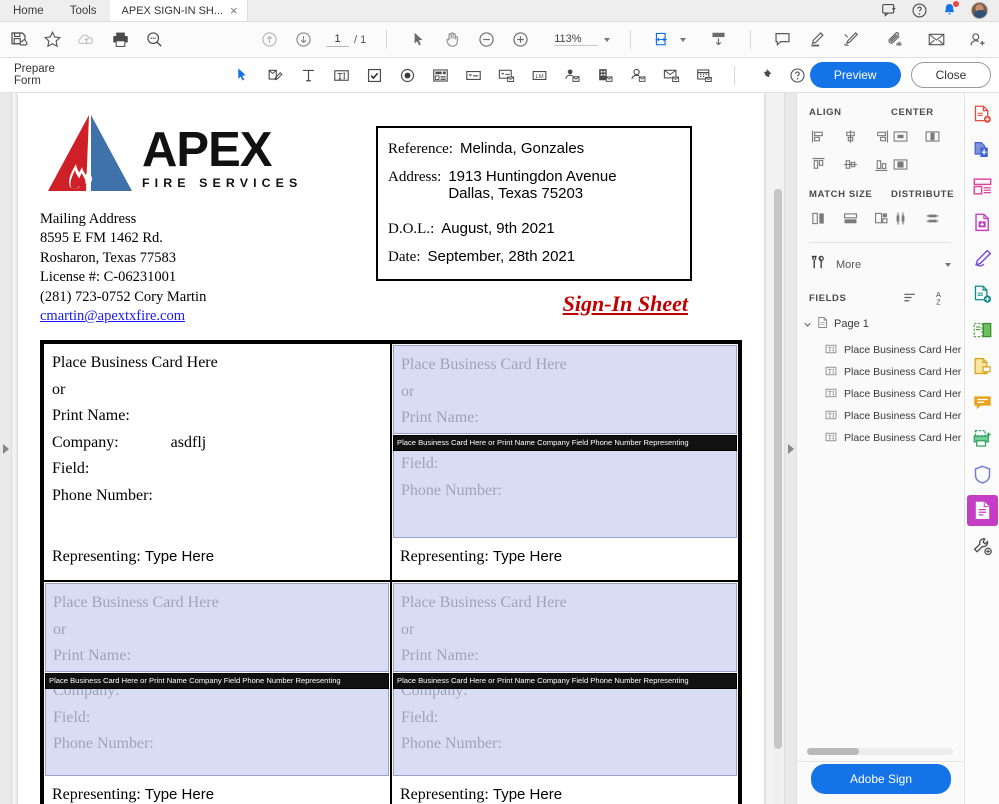  What do you see at coordinates (982, 114) in the screenshot?
I see `create-pdf-icon` at bounding box center [982, 114].